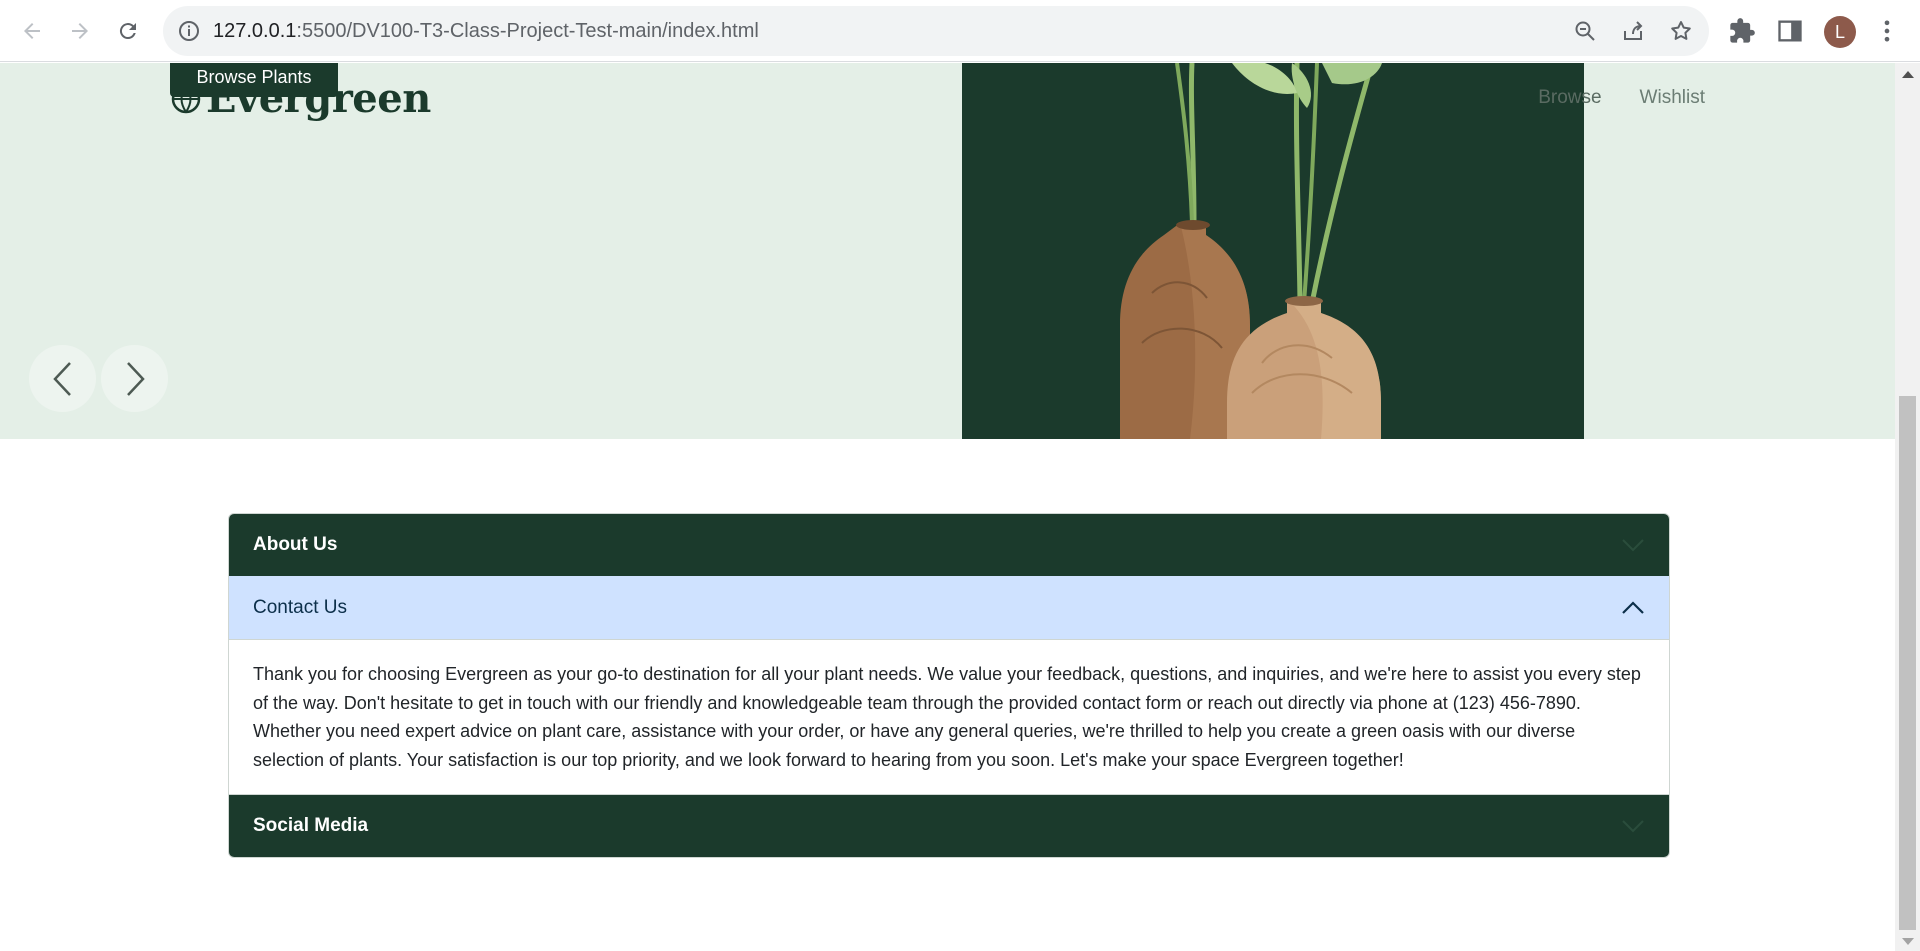 The image size is (1920, 951). I want to click on menu-dots-icon, so click(1887, 31).